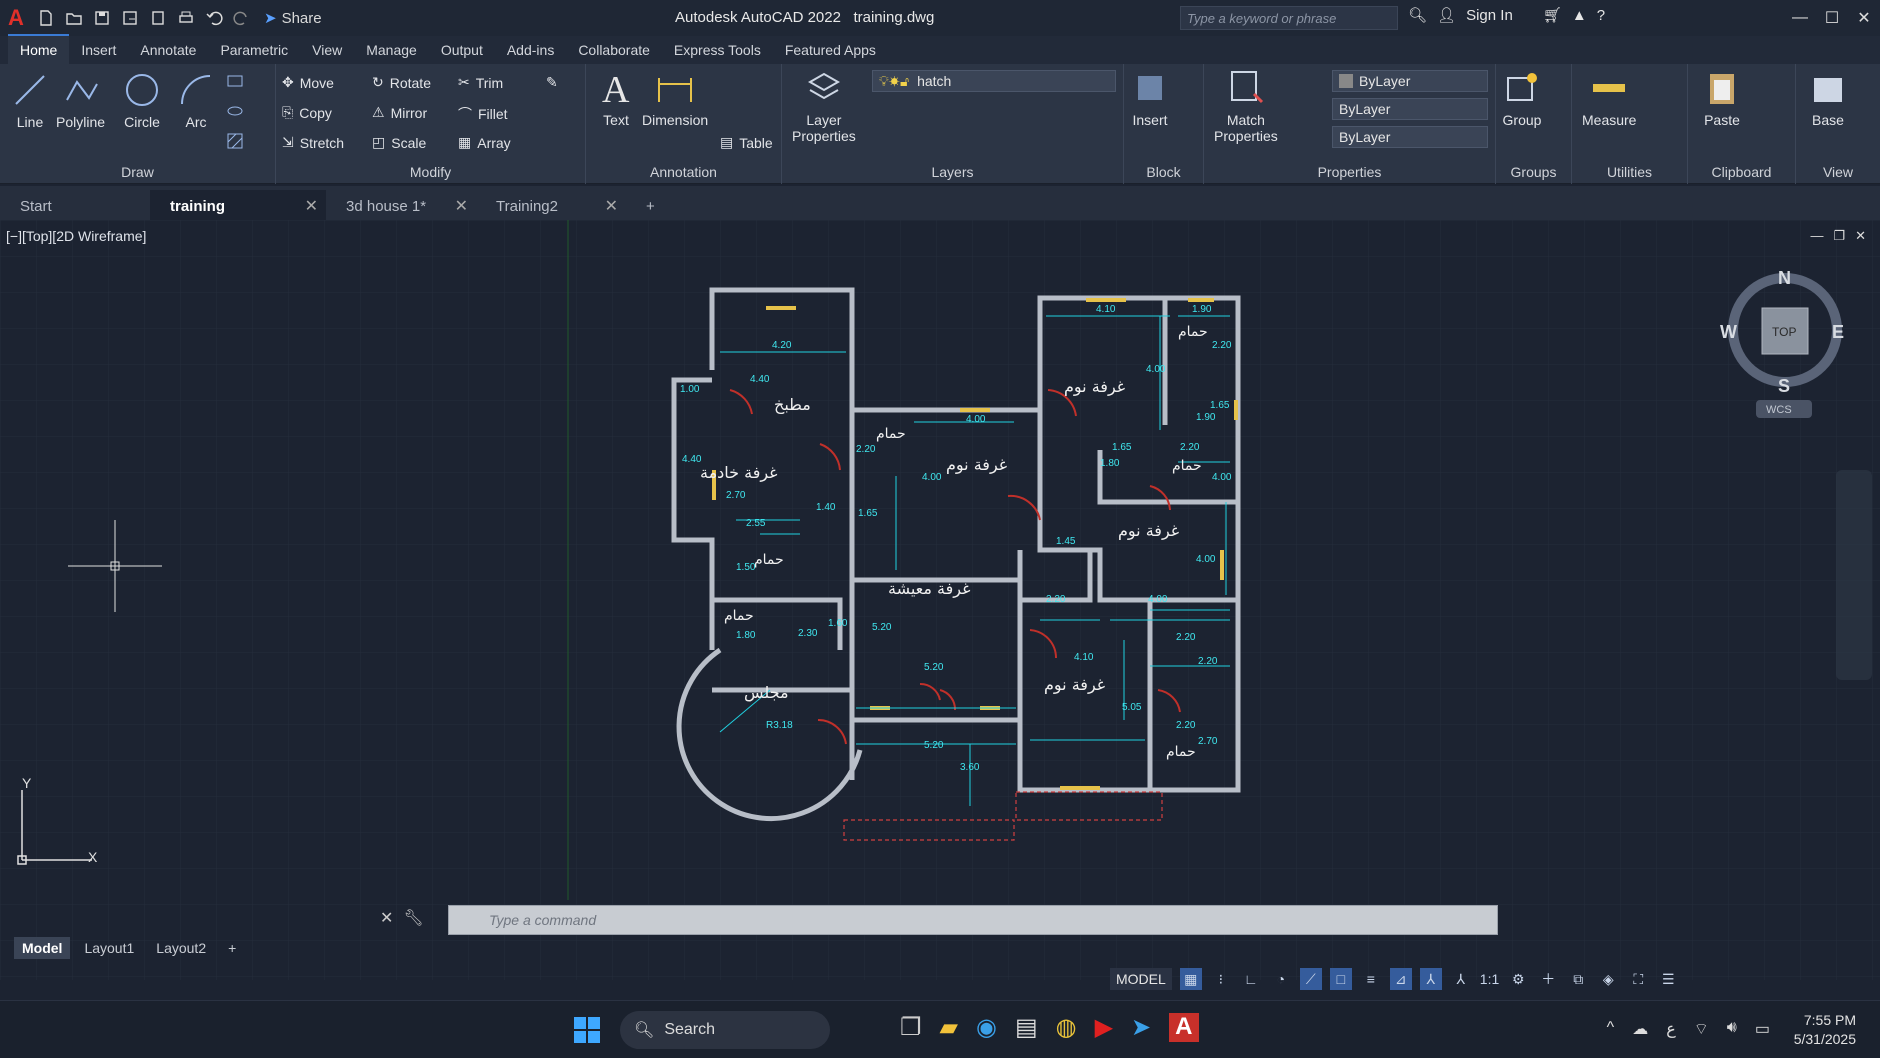 Image resolution: width=1880 pixels, height=1058 pixels. What do you see at coordinates (19, 18) in the screenshot?
I see `autocad-logo-icon: A` at bounding box center [19, 18].